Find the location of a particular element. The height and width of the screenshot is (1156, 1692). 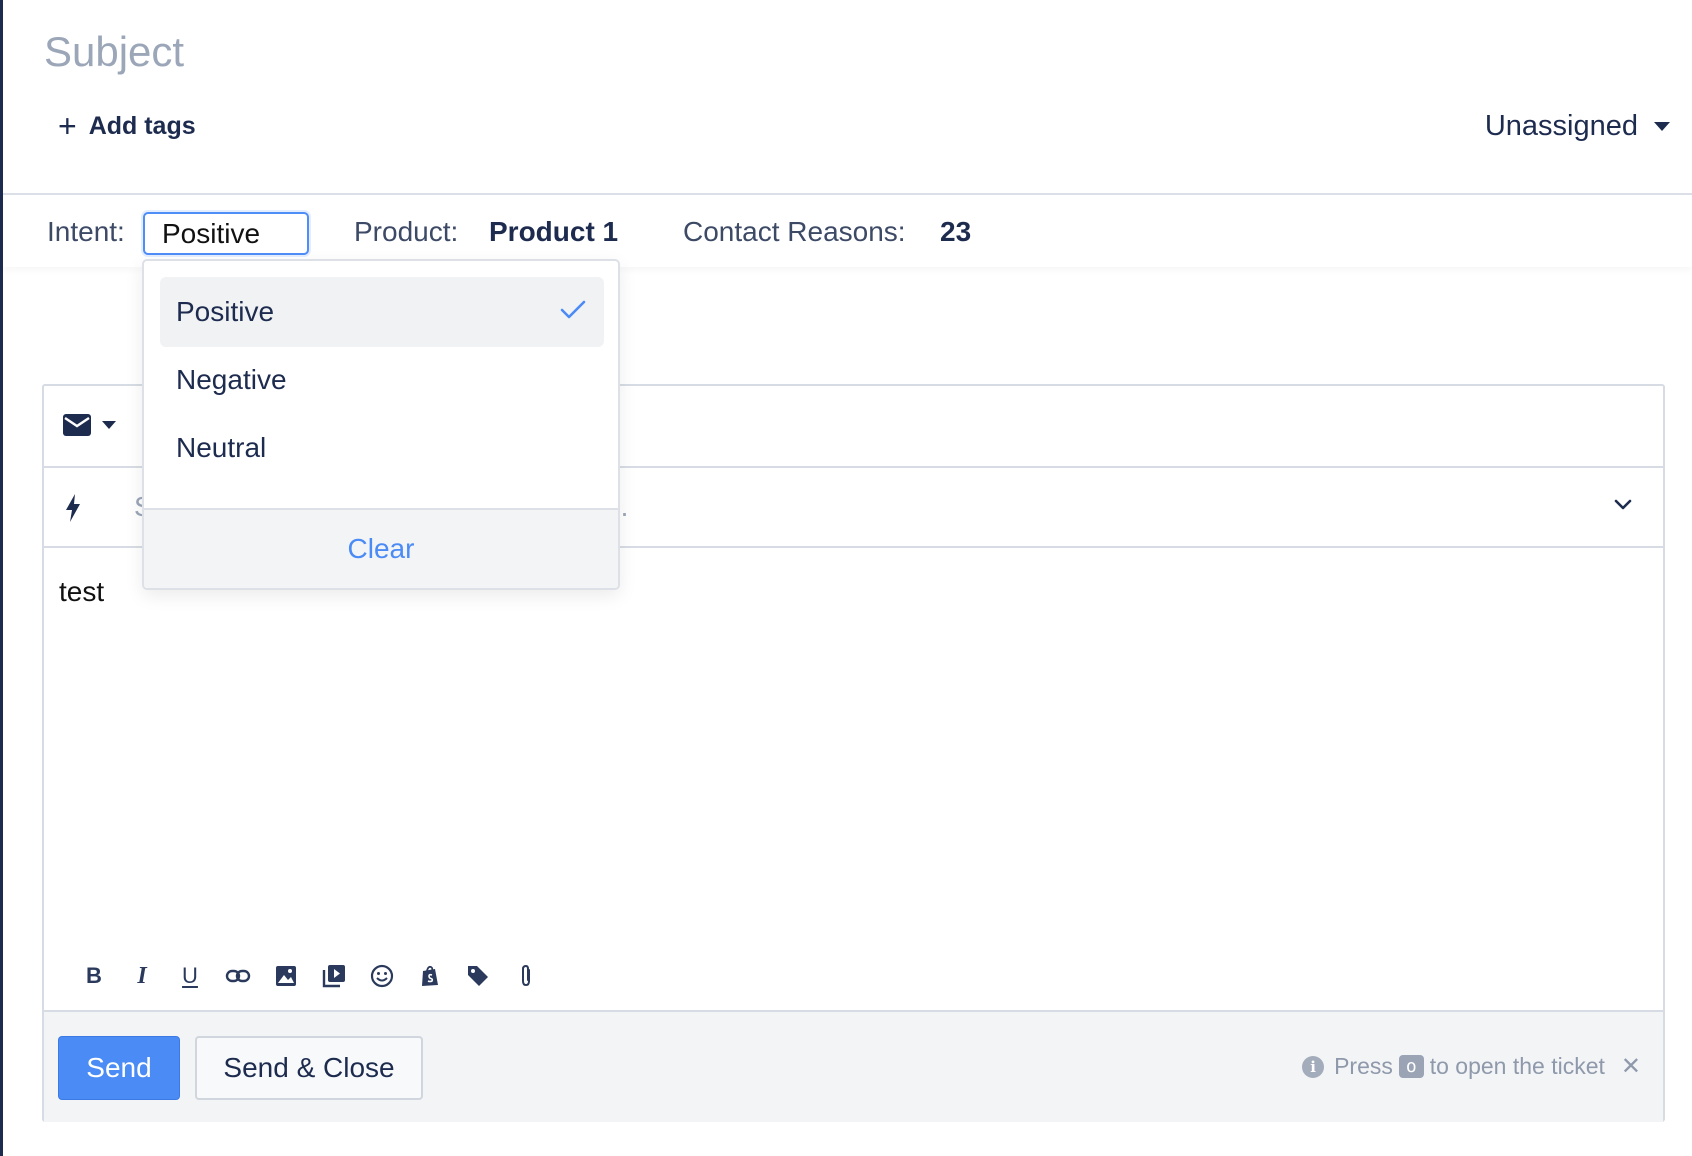

send-button: Send is located at coordinates (119, 1068).